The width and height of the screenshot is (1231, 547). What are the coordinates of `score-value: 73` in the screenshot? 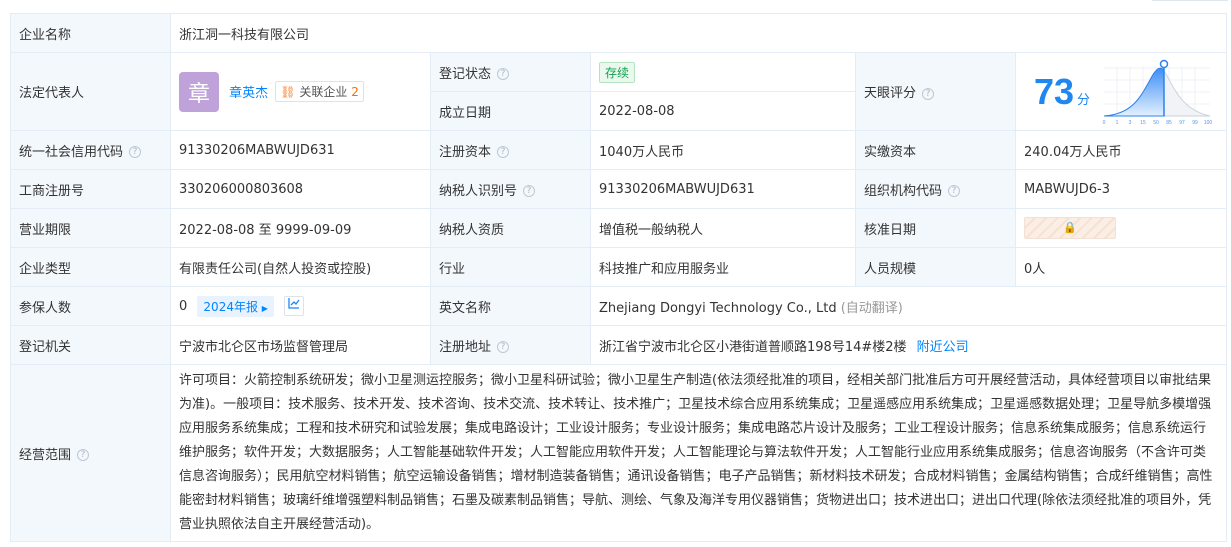 It's located at (1054, 91).